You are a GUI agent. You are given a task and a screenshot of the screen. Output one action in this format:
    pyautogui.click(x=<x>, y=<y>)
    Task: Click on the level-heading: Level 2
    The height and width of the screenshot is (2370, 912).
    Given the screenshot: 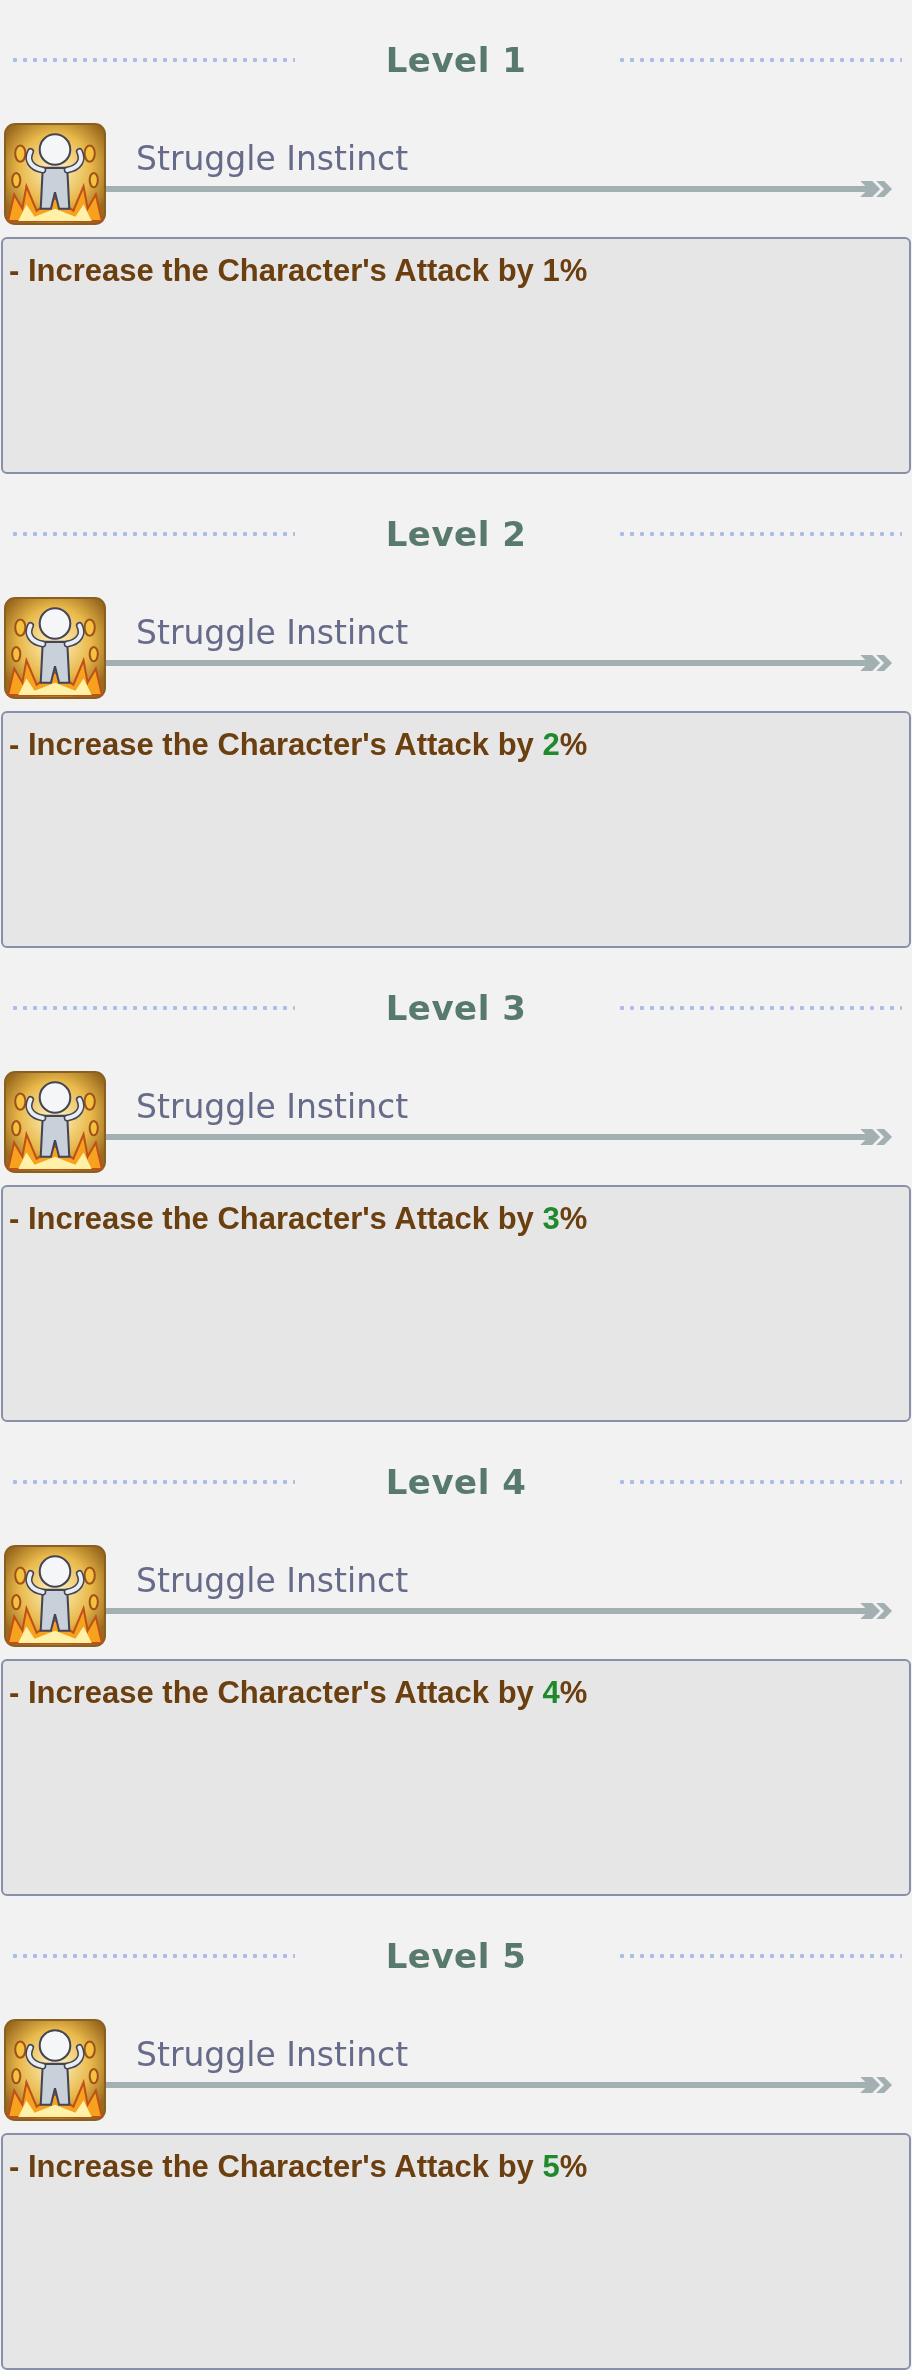 What is the action you would take?
    pyautogui.click(x=456, y=534)
    